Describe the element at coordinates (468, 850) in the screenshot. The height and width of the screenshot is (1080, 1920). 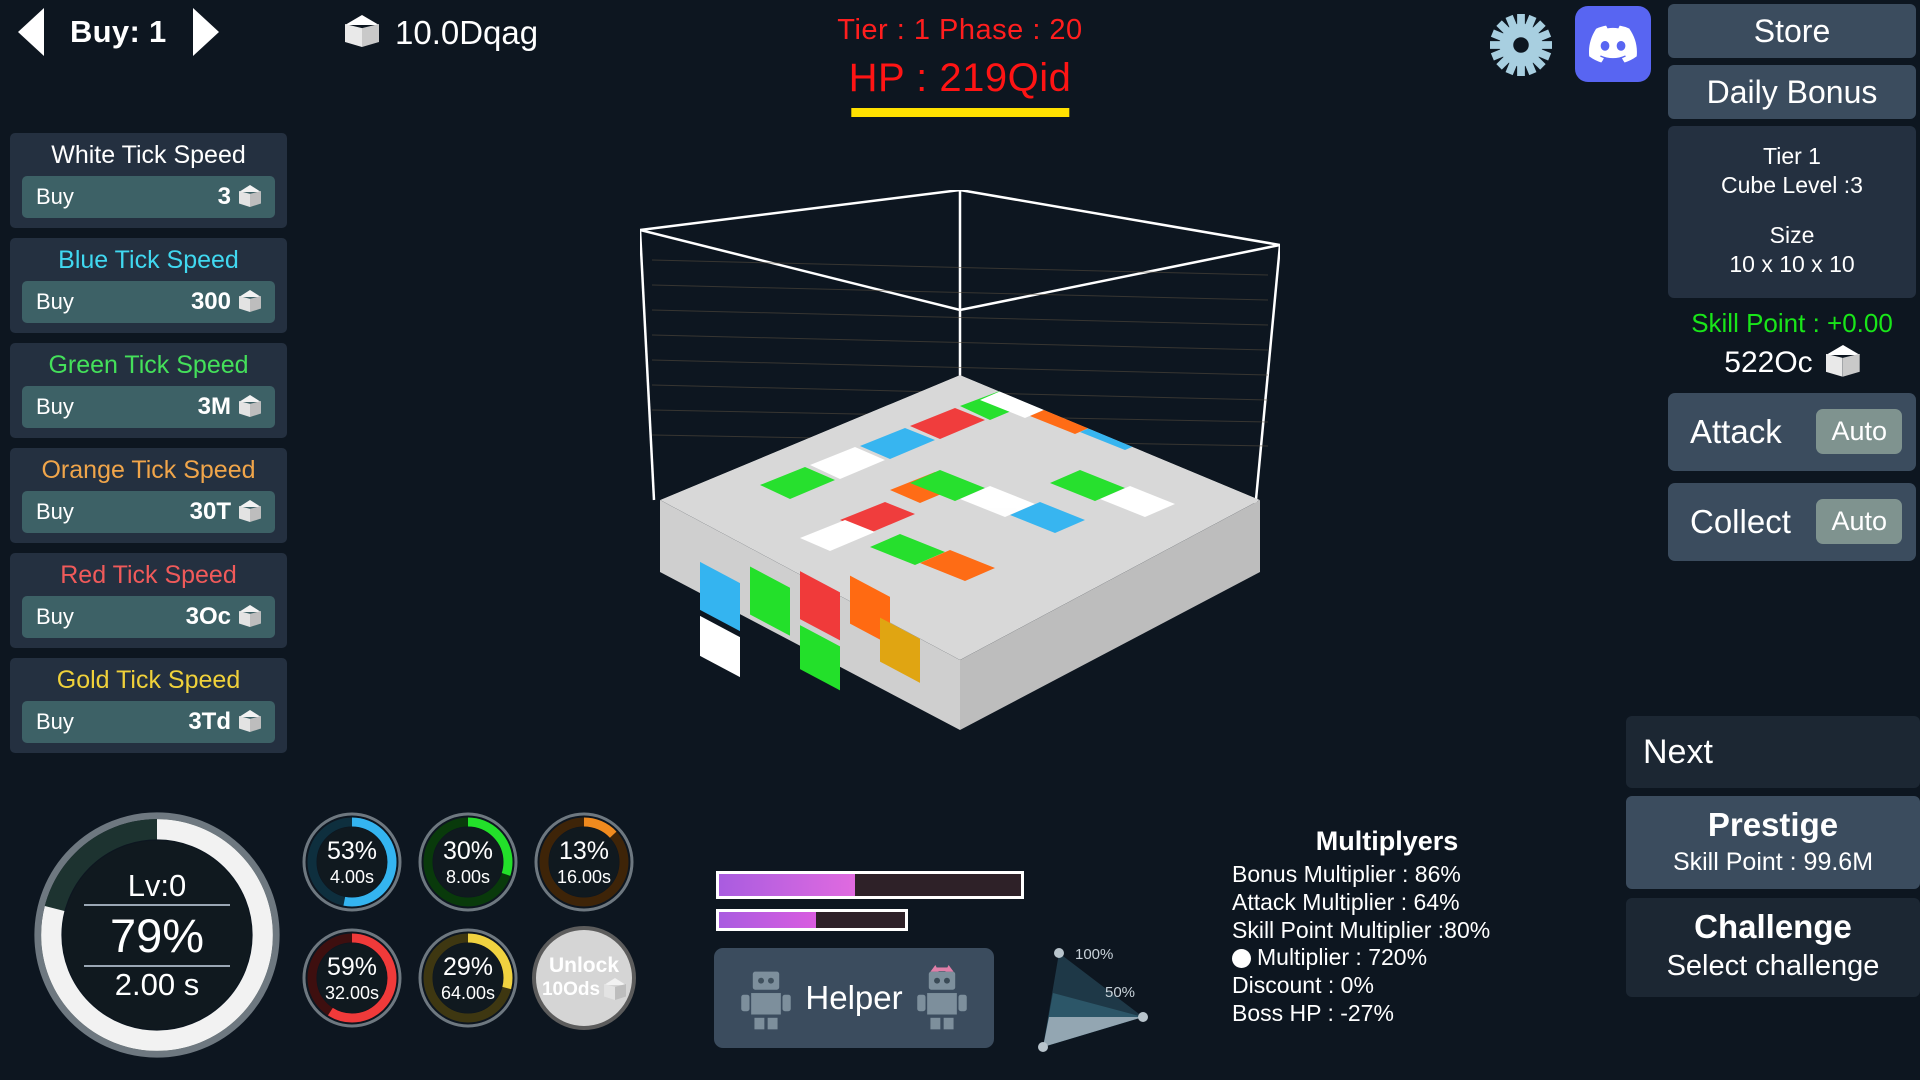
I see `tick-meter-percent: 30%` at that location.